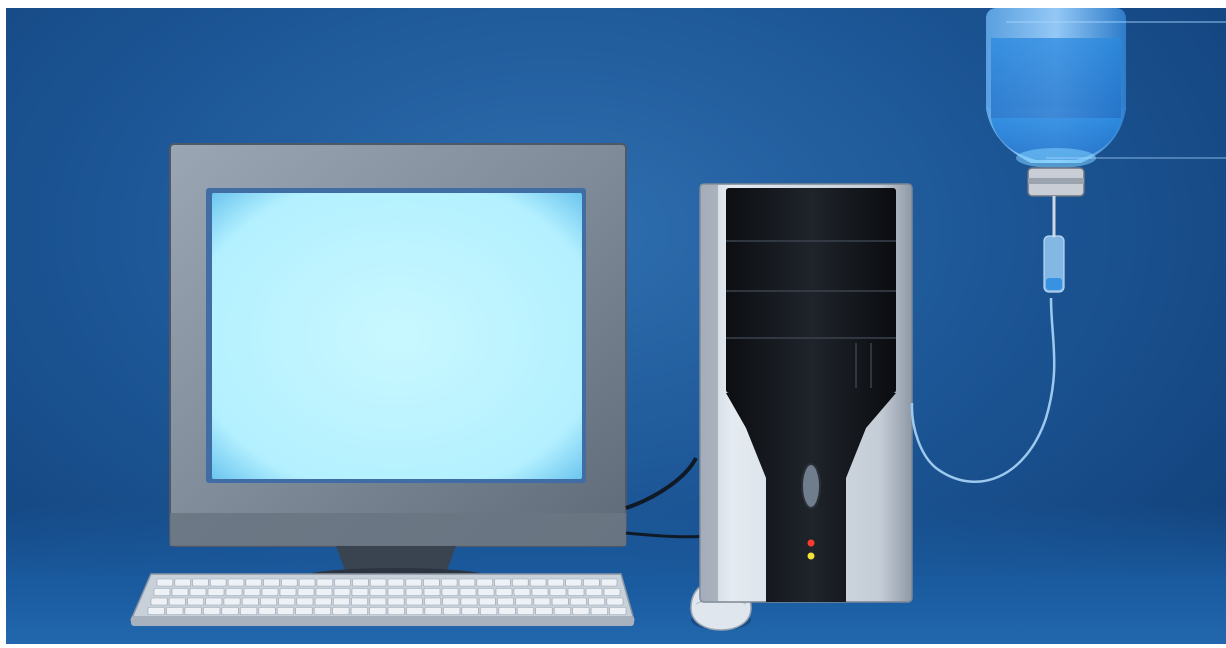 The image size is (1226, 648). Describe the element at coordinates (811, 556) in the screenshot. I see `disk-led-icon` at that location.